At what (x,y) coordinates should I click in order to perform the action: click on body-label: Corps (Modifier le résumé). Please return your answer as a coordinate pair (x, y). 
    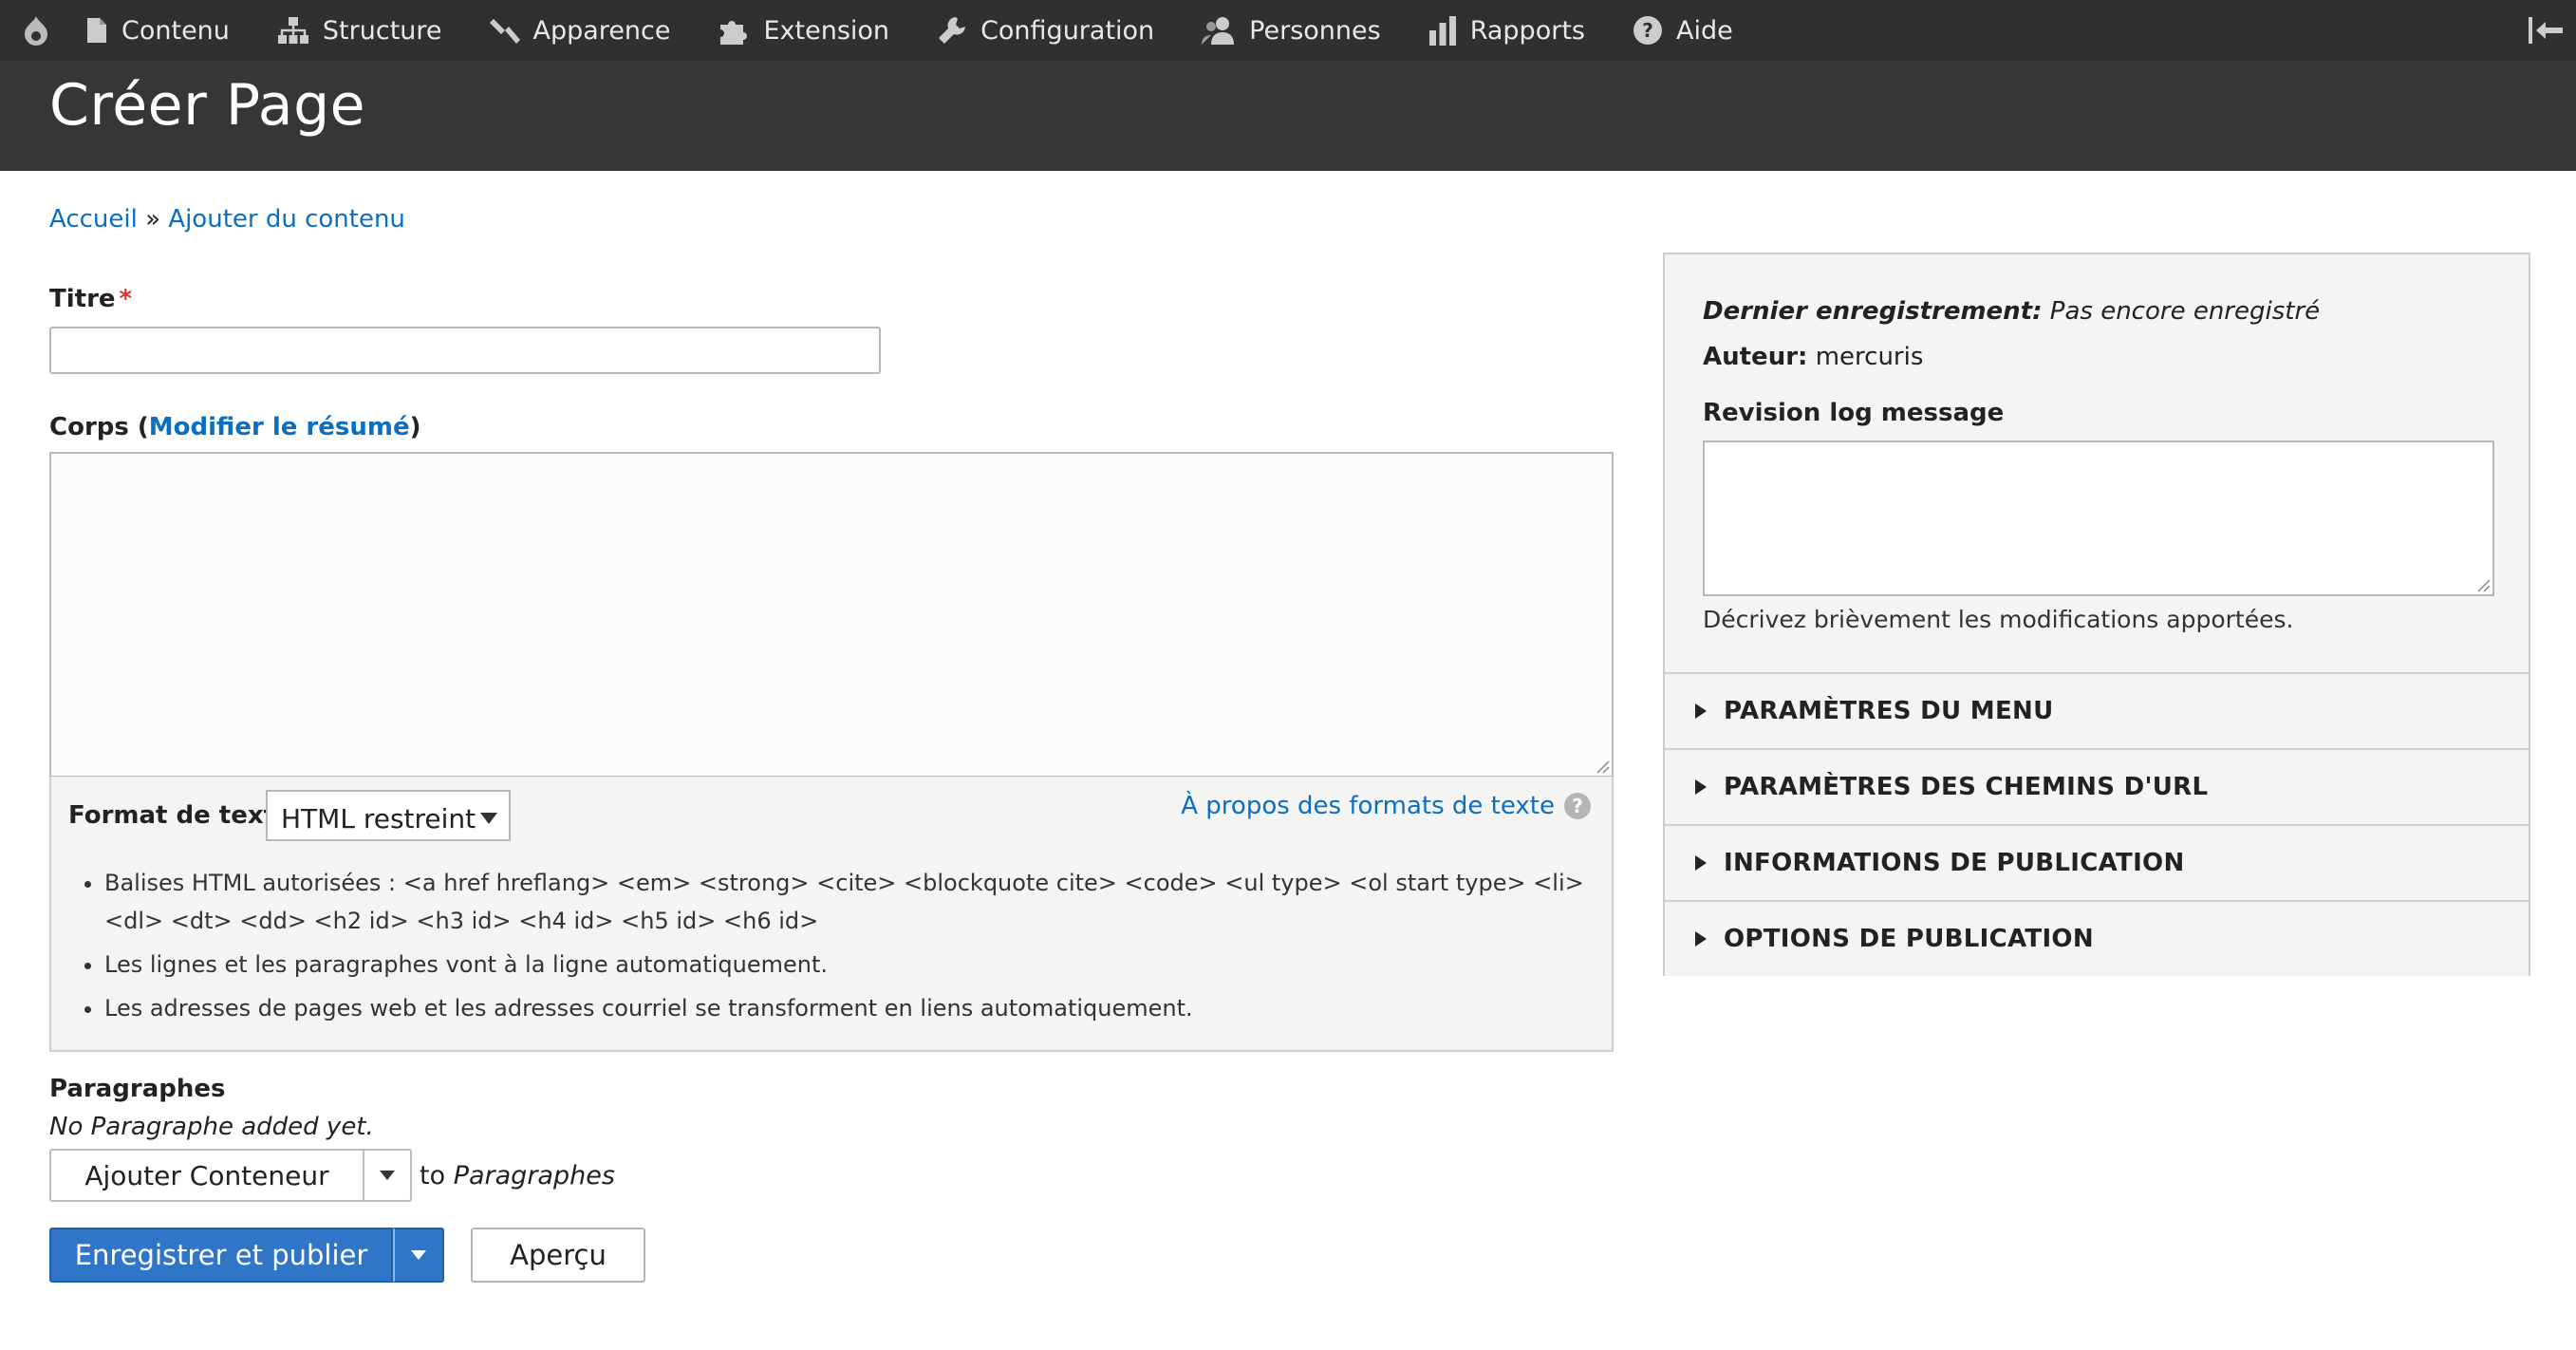
    Looking at the image, I should click on (235, 427).